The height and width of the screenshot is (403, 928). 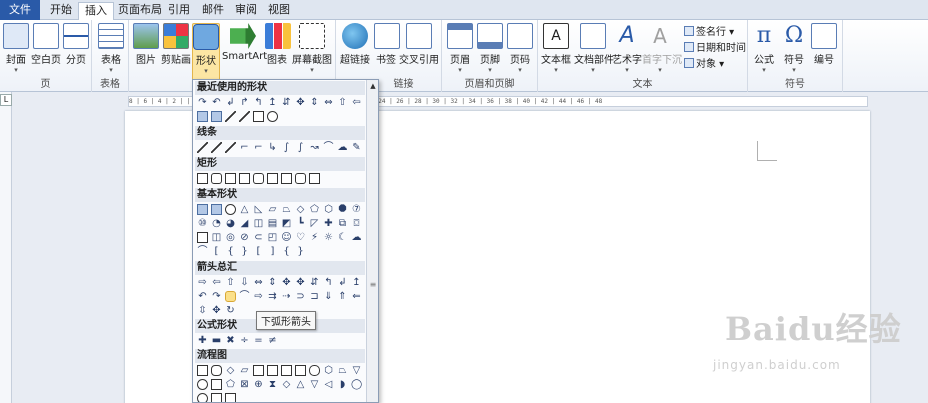 What do you see at coordinates (356, 223) in the screenshot?
I see `shape-icon: ⌼` at bounding box center [356, 223].